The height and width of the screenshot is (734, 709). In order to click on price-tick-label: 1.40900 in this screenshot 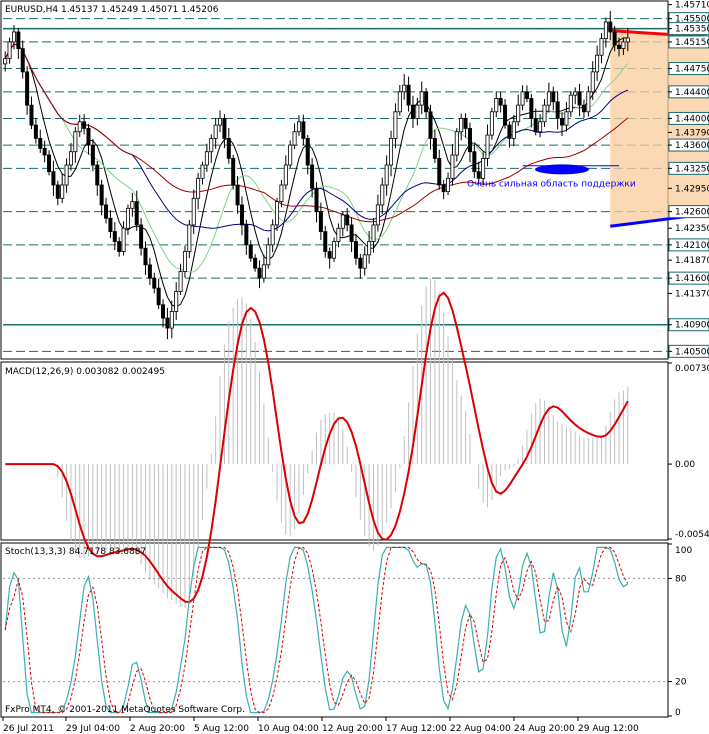, I will do `click(692, 326)`.